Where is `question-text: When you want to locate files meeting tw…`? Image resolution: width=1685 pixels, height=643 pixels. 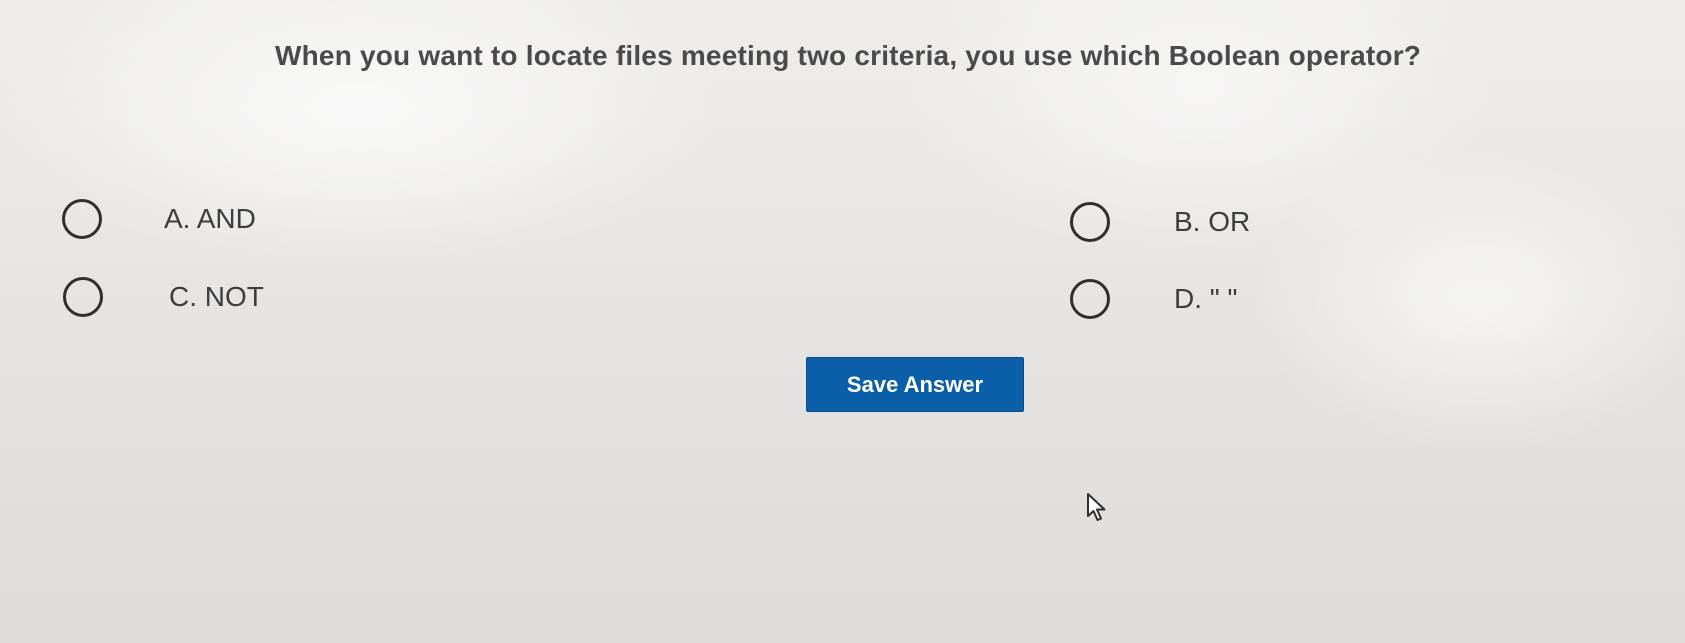
question-text: When you want to locate files meeting tw… is located at coordinates (848, 55).